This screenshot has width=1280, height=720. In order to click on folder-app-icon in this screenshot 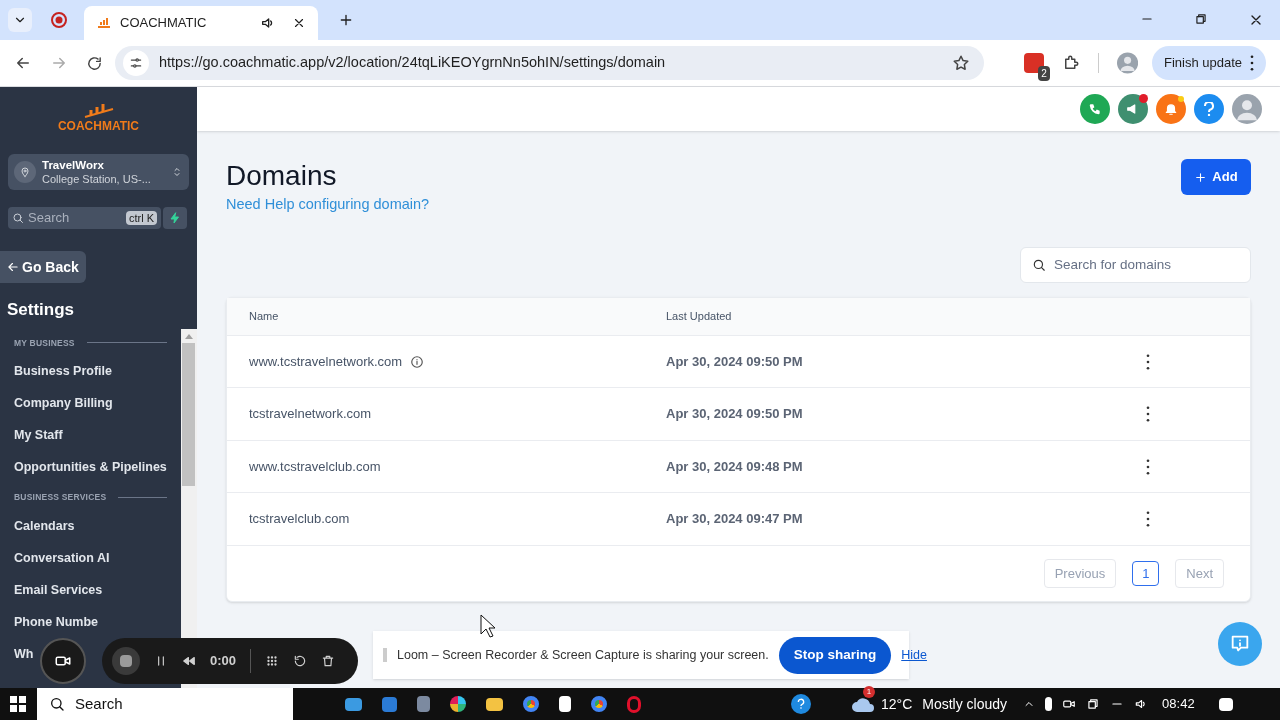, I will do `click(494, 704)`.